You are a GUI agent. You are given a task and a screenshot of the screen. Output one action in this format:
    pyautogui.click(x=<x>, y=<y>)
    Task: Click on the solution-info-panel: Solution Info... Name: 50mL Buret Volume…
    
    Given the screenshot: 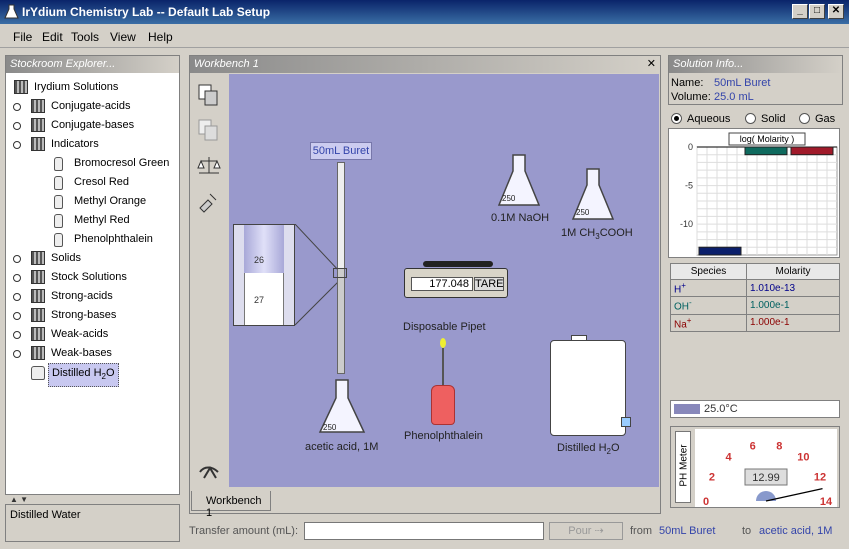 What is the action you would take?
    pyautogui.click(x=755, y=80)
    